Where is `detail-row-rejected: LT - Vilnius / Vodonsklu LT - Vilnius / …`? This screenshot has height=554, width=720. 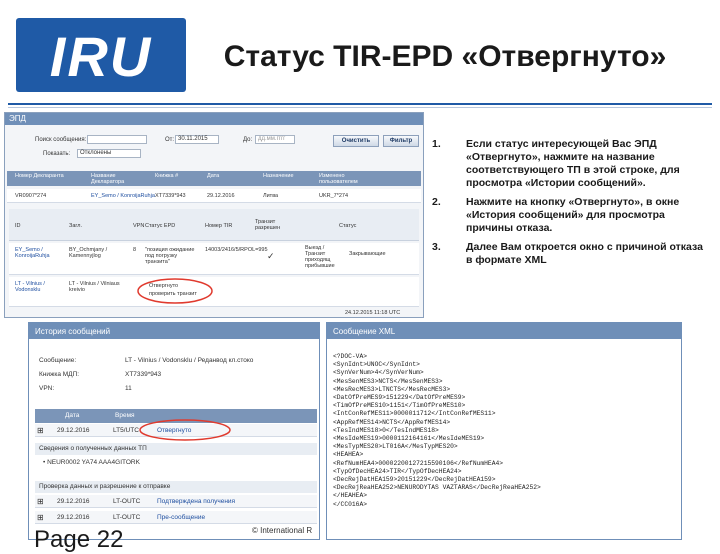 detail-row-rejected: LT - Vilnius / Vodonsklu LT - Vilnius / … is located at coordinates (214, 292).